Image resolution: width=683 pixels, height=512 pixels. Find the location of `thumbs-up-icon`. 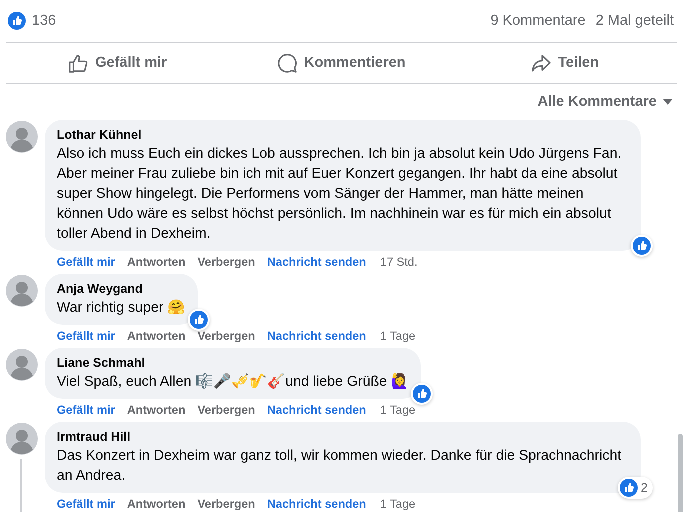

thumbs-up-icon is located at coordinates (79, 63).